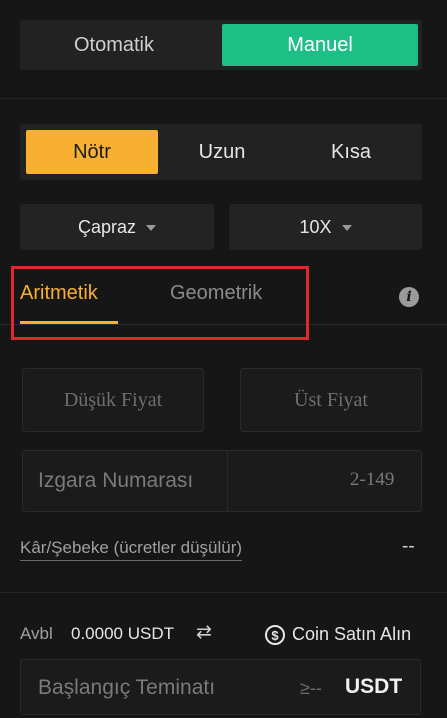 This screenshot has height=718, width=447. I want to click on direction-selector: Nötr Uzun Kısa, so click(221, 152).